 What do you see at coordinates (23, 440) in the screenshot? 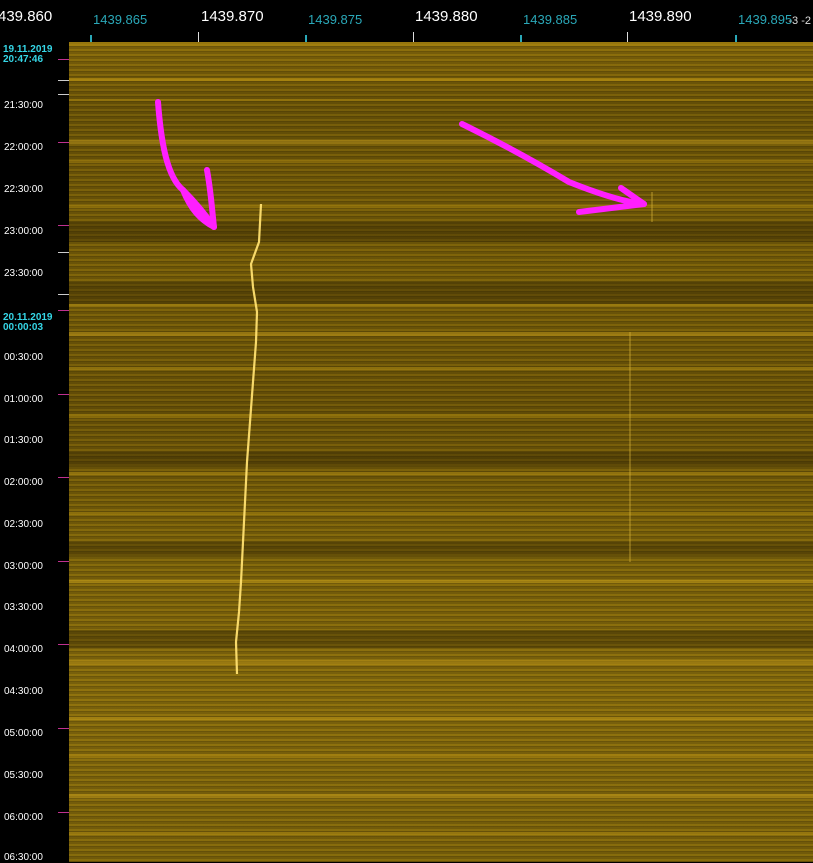
I see `time-label: 01:30:00` at bounding box center [23, 440].